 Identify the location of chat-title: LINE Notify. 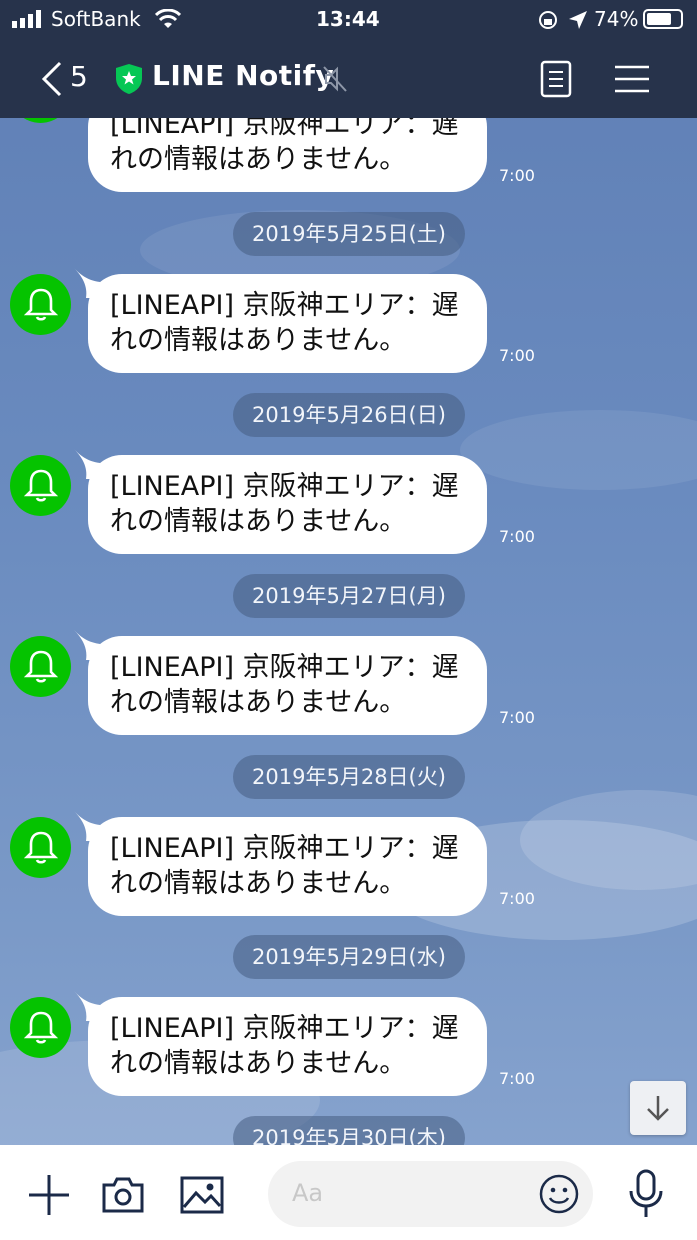
(243, 75).